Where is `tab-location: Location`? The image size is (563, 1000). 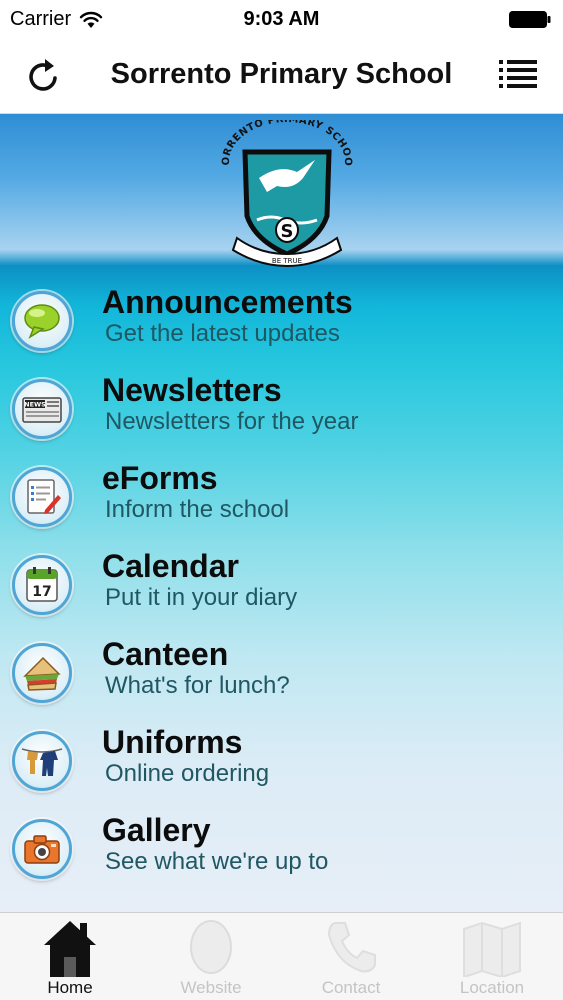 tab-location: Location is located at coordinates (492, 956).